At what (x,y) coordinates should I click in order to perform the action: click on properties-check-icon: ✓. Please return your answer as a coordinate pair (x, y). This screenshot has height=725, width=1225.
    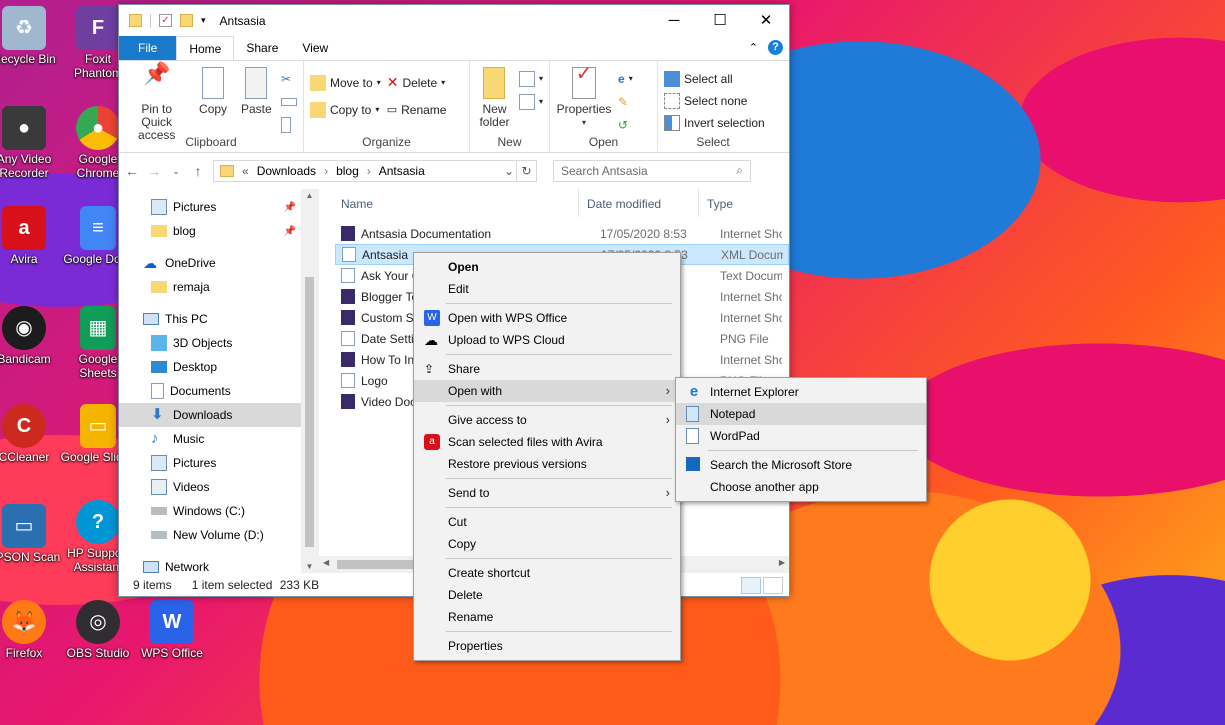
    Looking at the image, I should click on (165, 20).